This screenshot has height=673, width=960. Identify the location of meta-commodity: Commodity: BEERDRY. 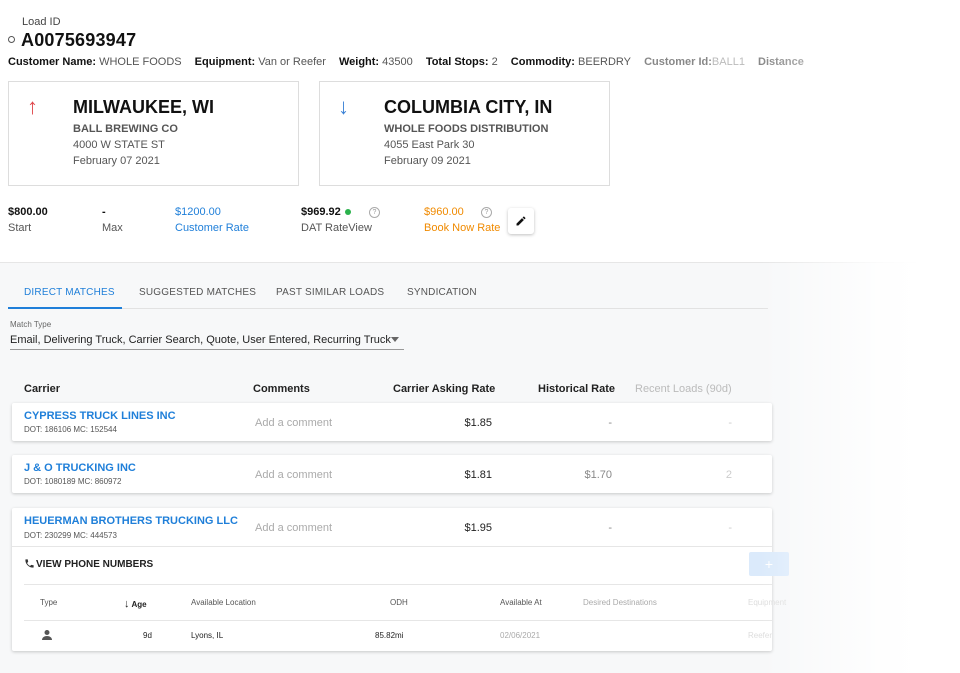
(571, 62).